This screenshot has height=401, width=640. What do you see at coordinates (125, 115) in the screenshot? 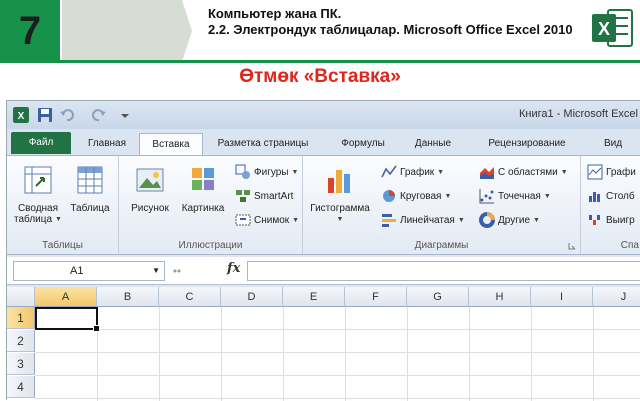
I see `customize-toolbar-icon` at bounding box center [125, 115].